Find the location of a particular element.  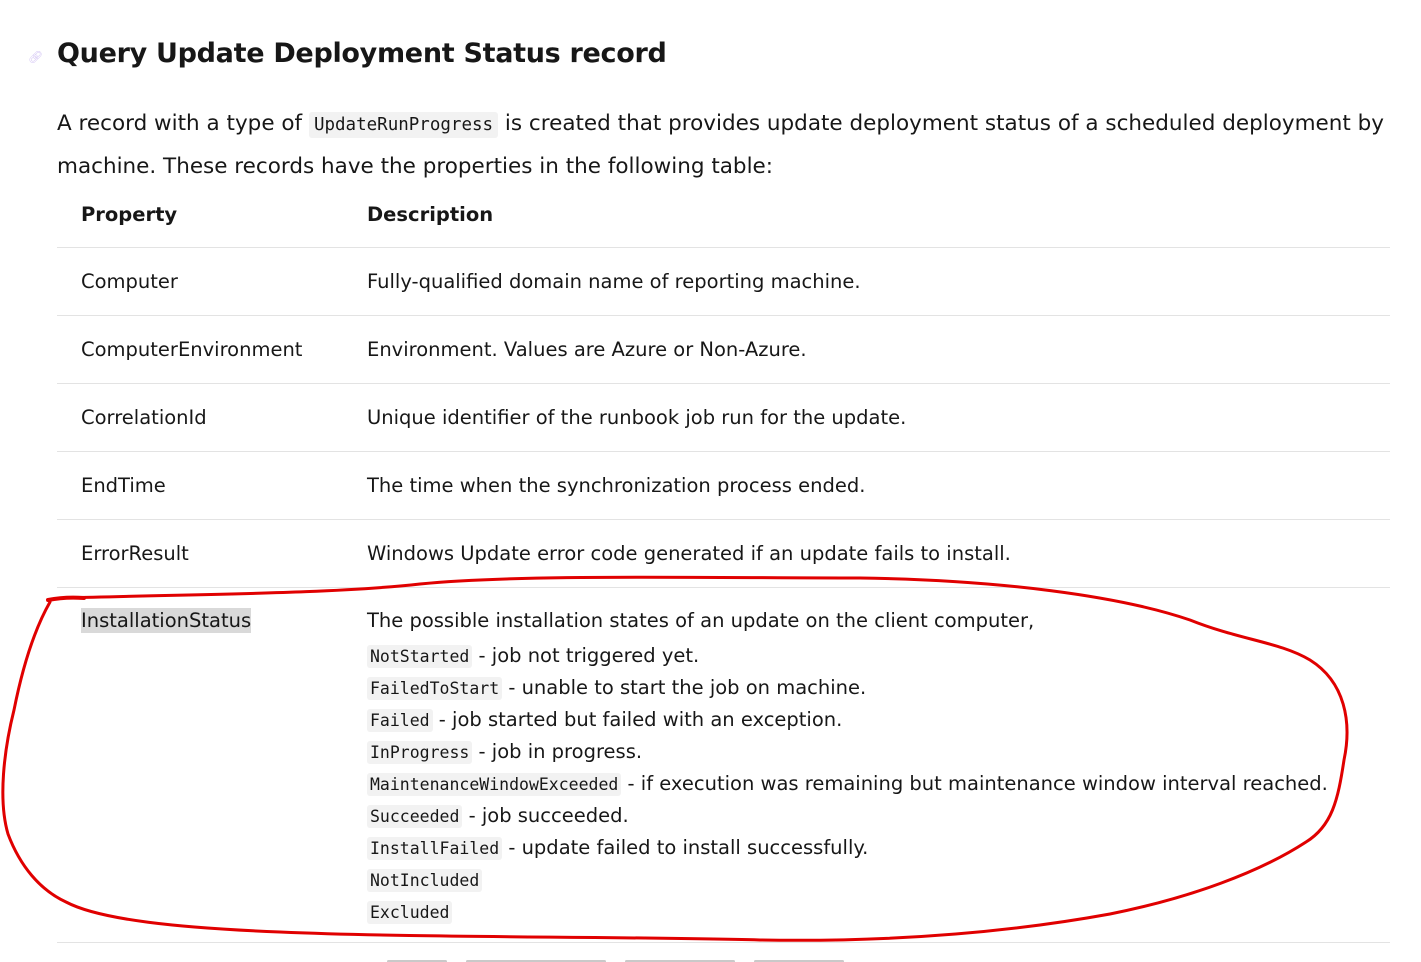

next-row-cutoff is located at coordinates (717, 955).